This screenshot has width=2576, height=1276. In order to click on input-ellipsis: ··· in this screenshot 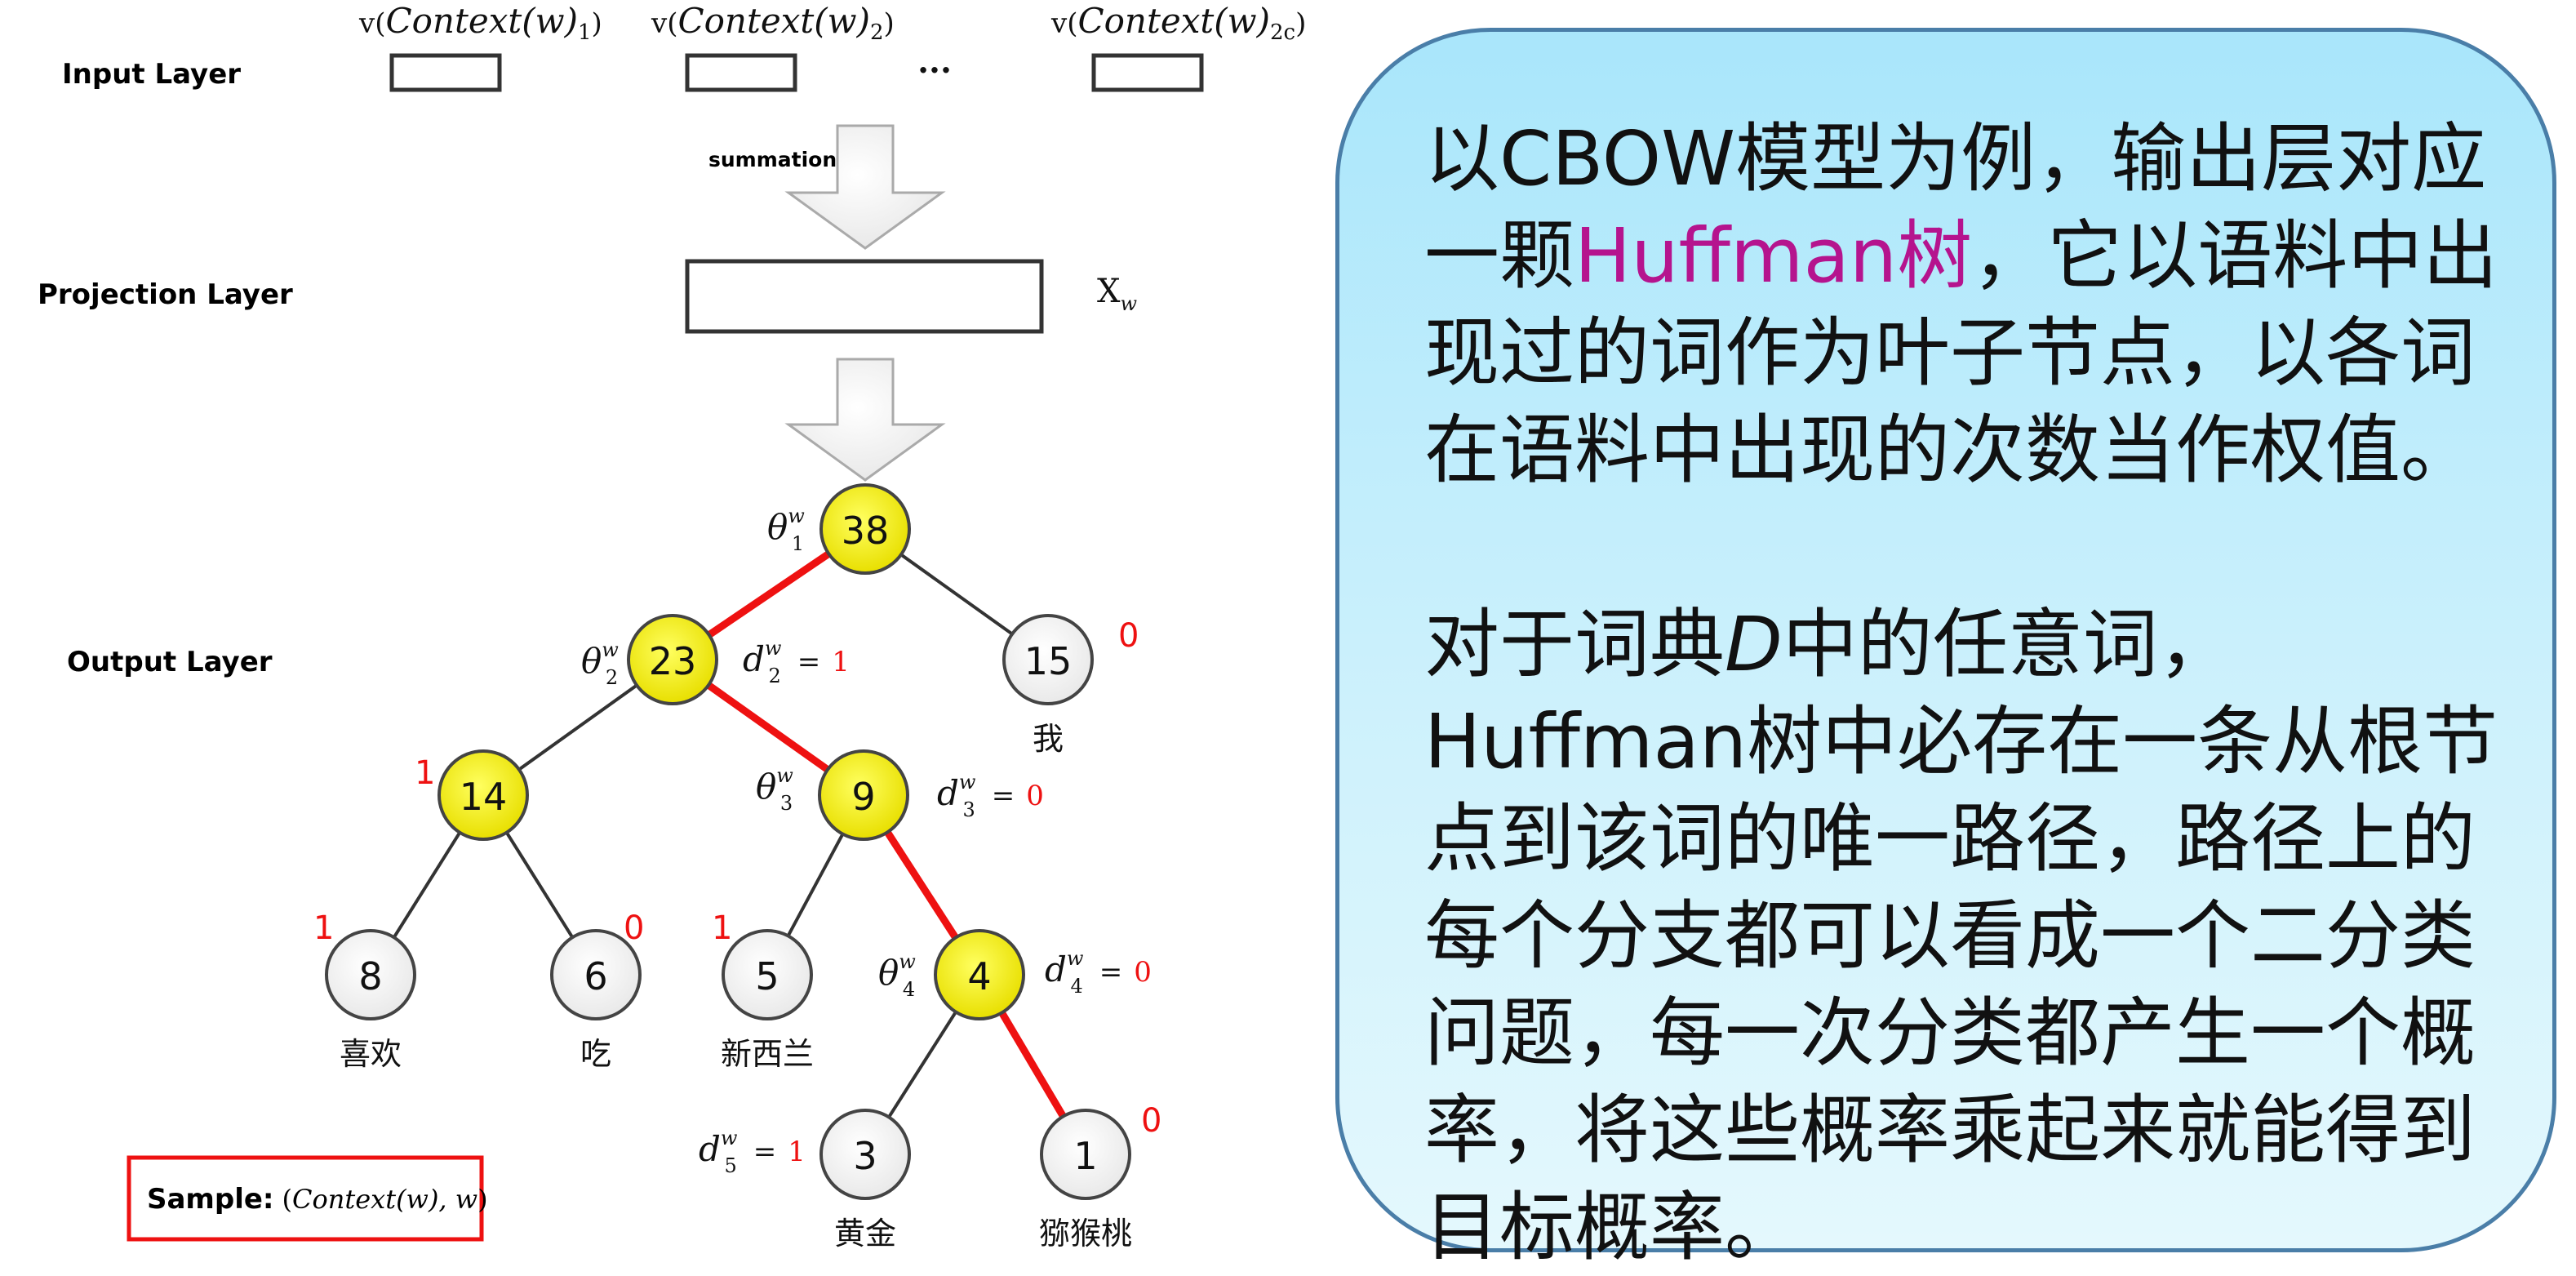, I will do `click(934, 70)`.